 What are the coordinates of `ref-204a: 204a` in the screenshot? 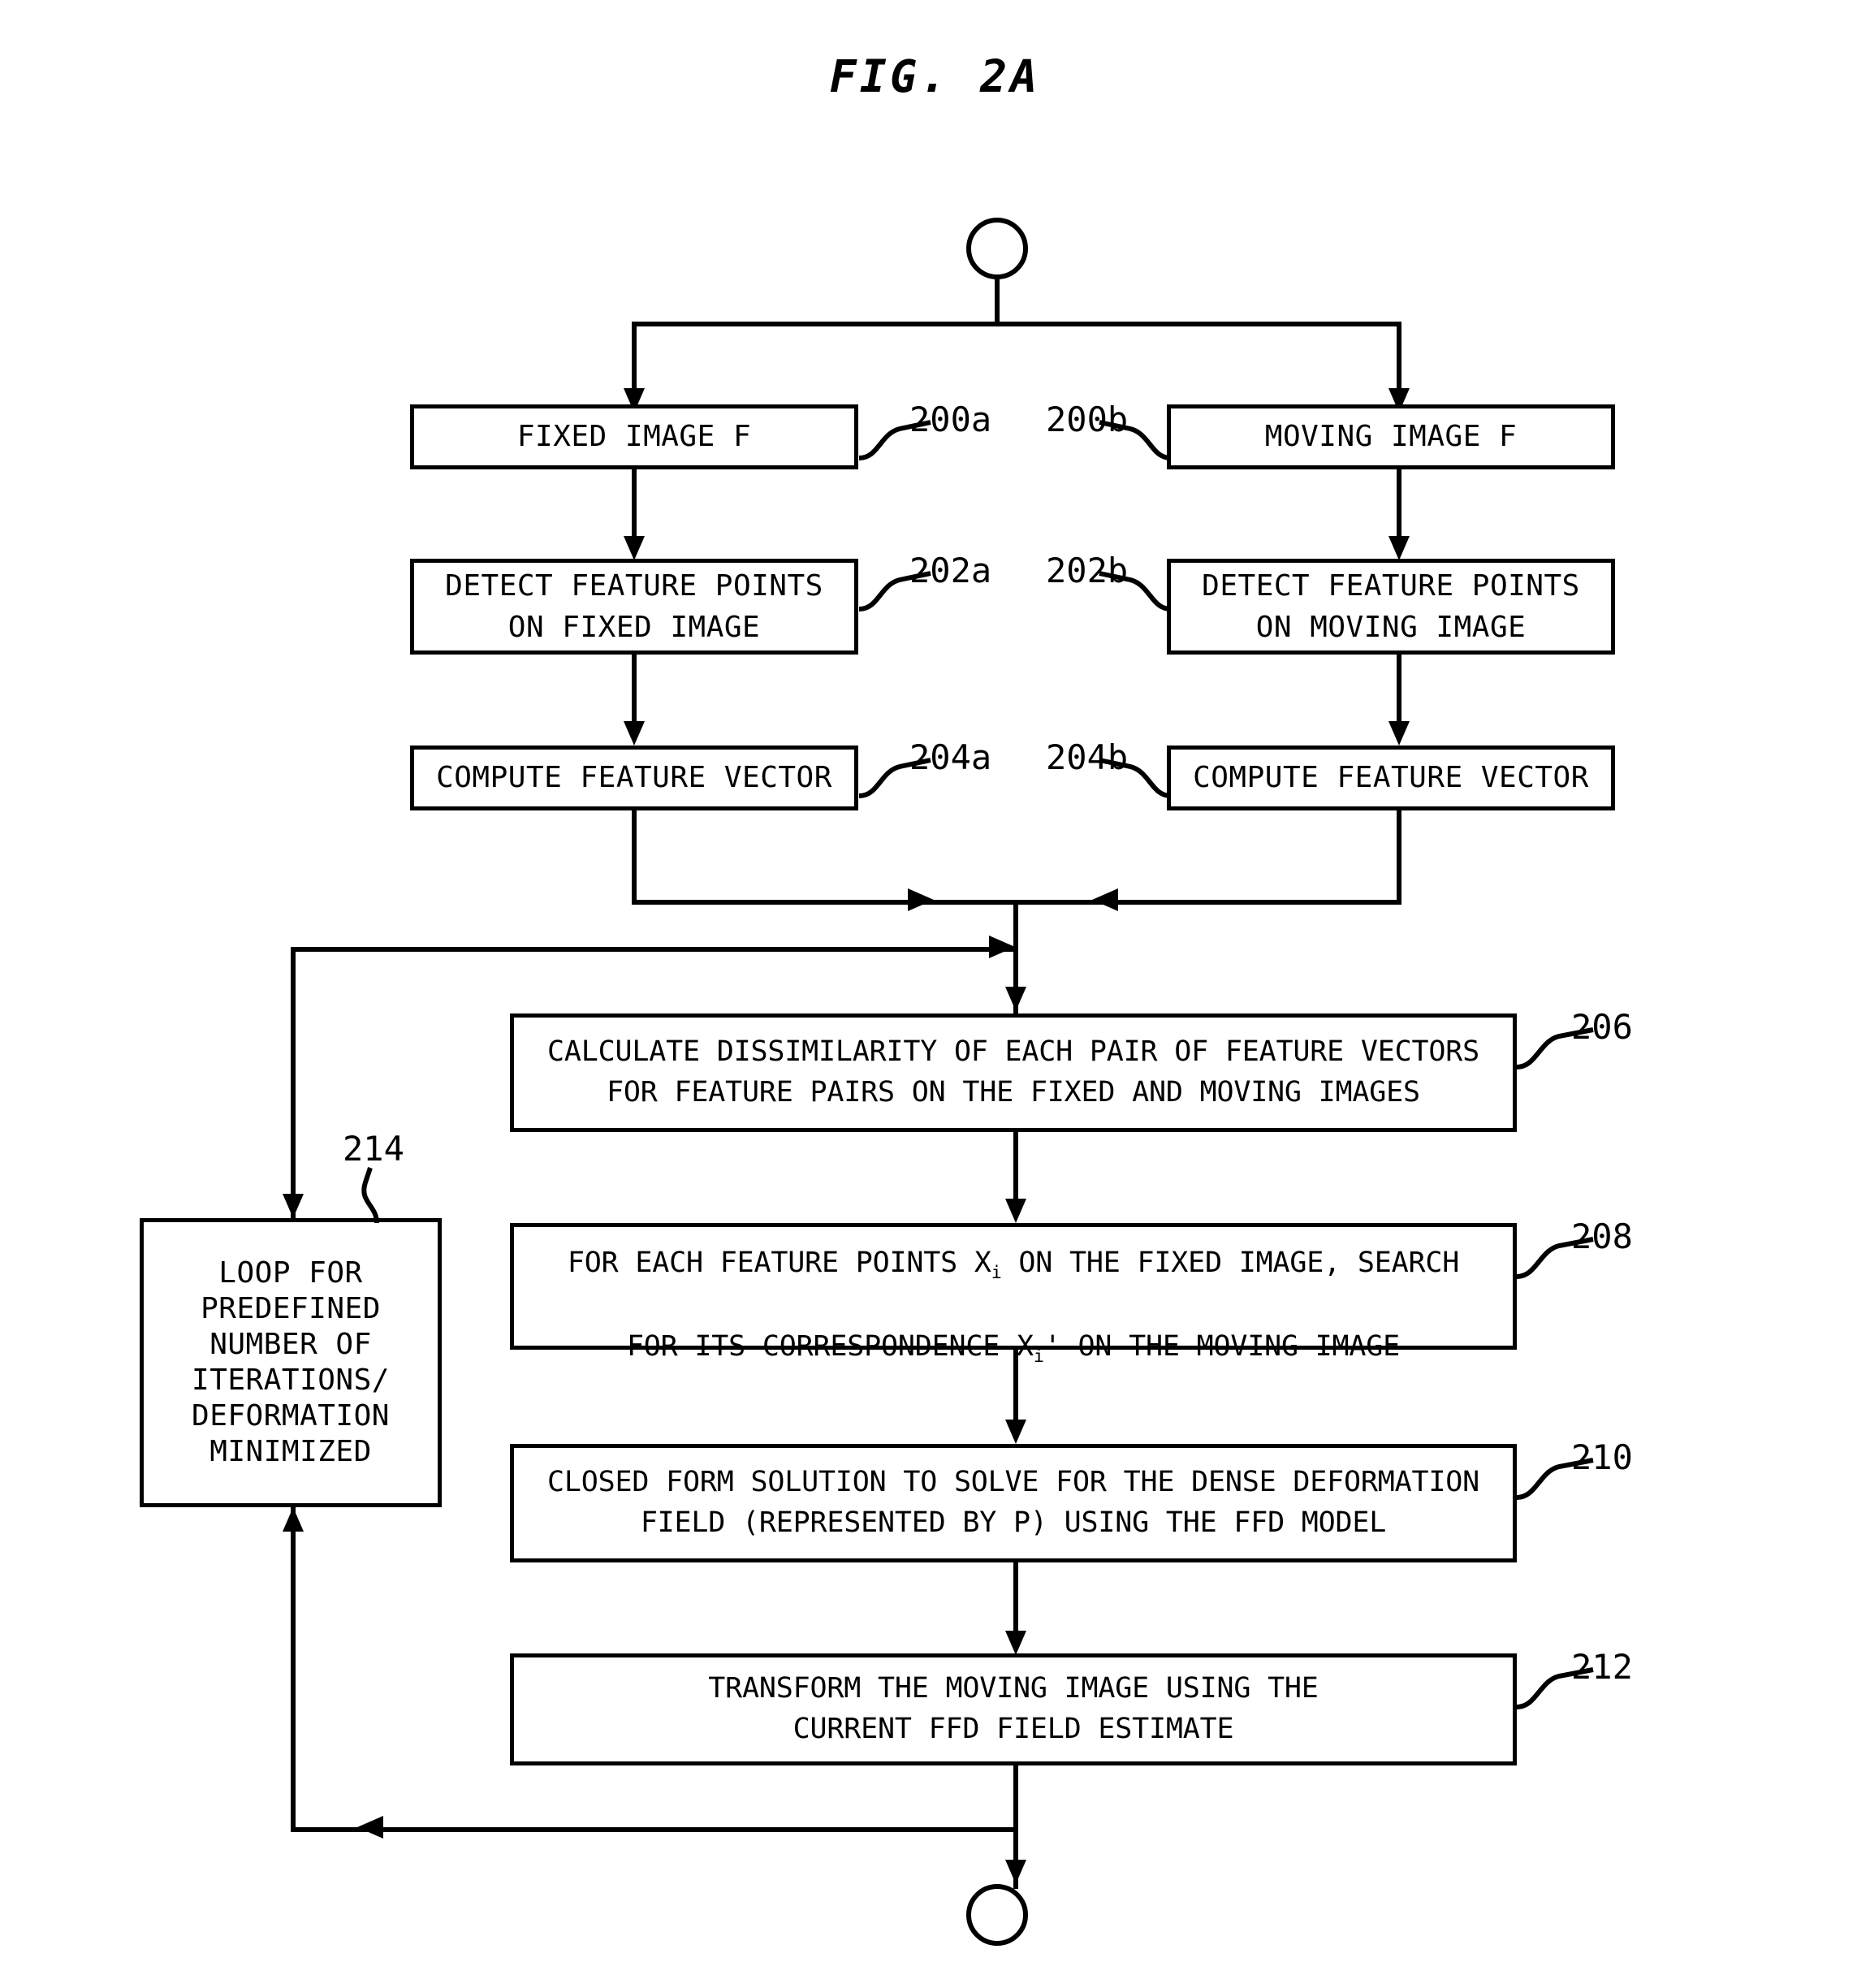 It's located at (950, 757).